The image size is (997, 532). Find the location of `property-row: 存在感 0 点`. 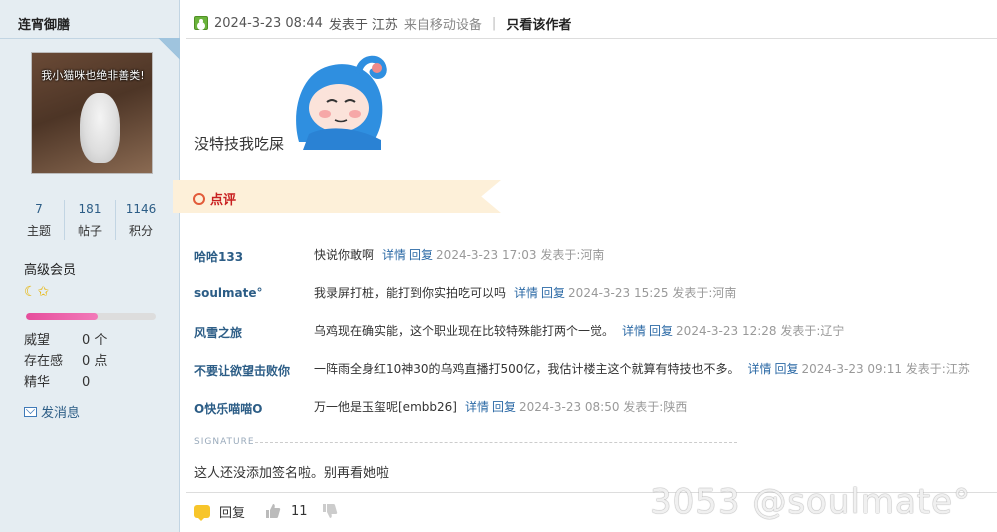

property-row: 存在感 0 点 is located at coordinates (65, 361).